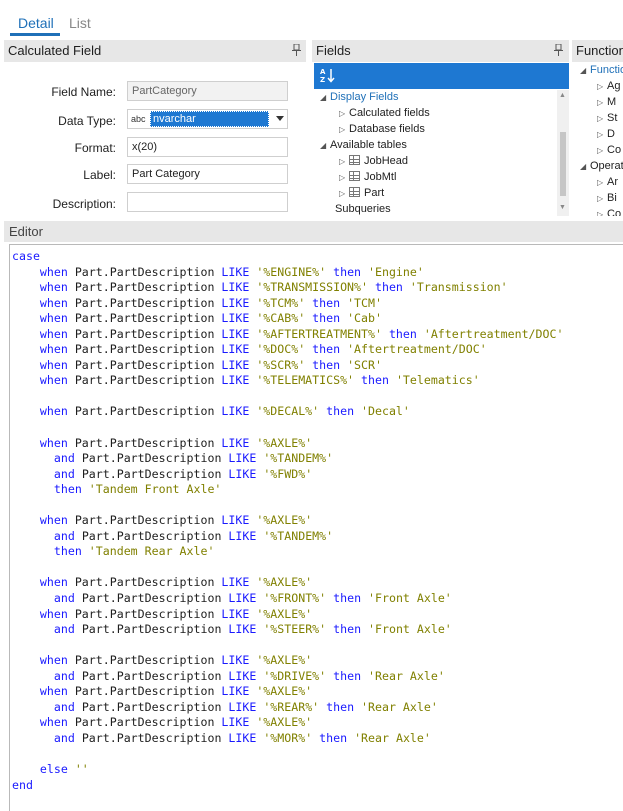 The height and width of the screenshot is (811, 623). I want to click on tree-item-function-group: ▷ Ag, so click(608, 88).